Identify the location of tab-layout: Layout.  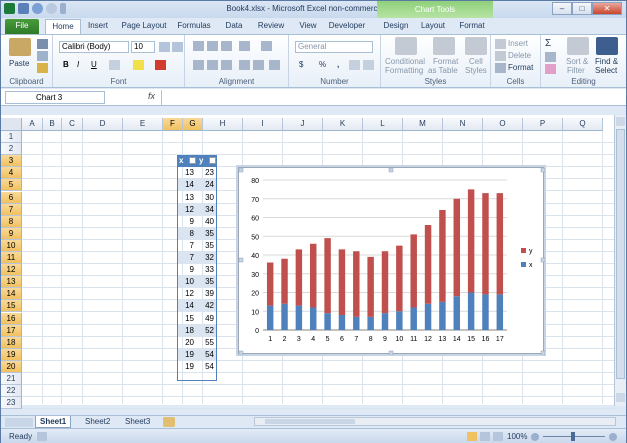
(433, 26).